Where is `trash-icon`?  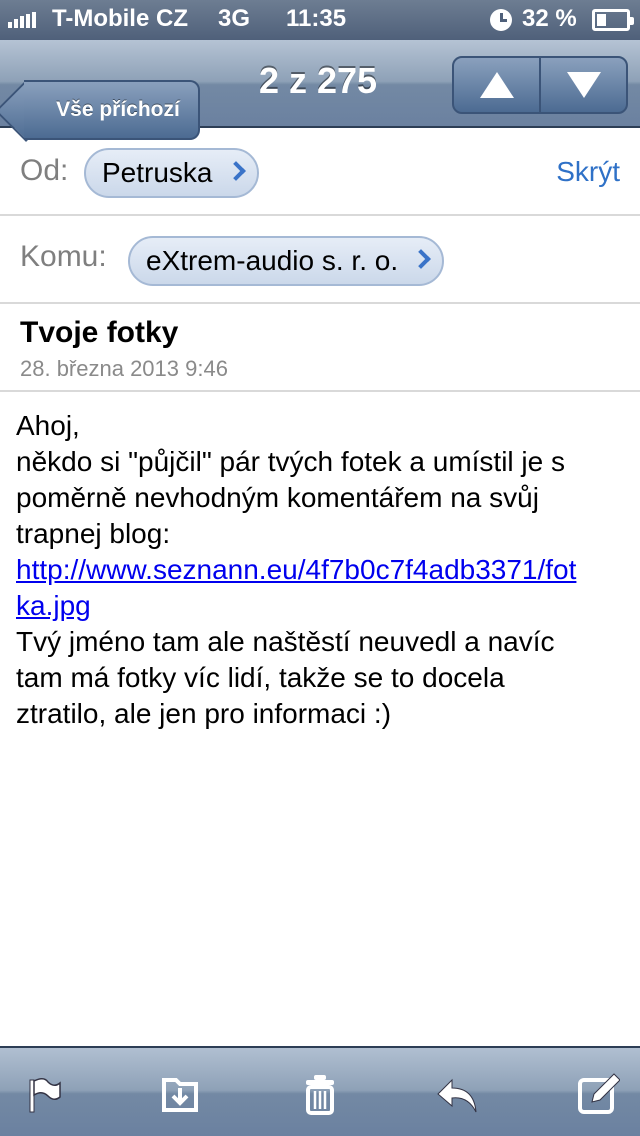
trash-icon is located at coordinates (320, 1095).